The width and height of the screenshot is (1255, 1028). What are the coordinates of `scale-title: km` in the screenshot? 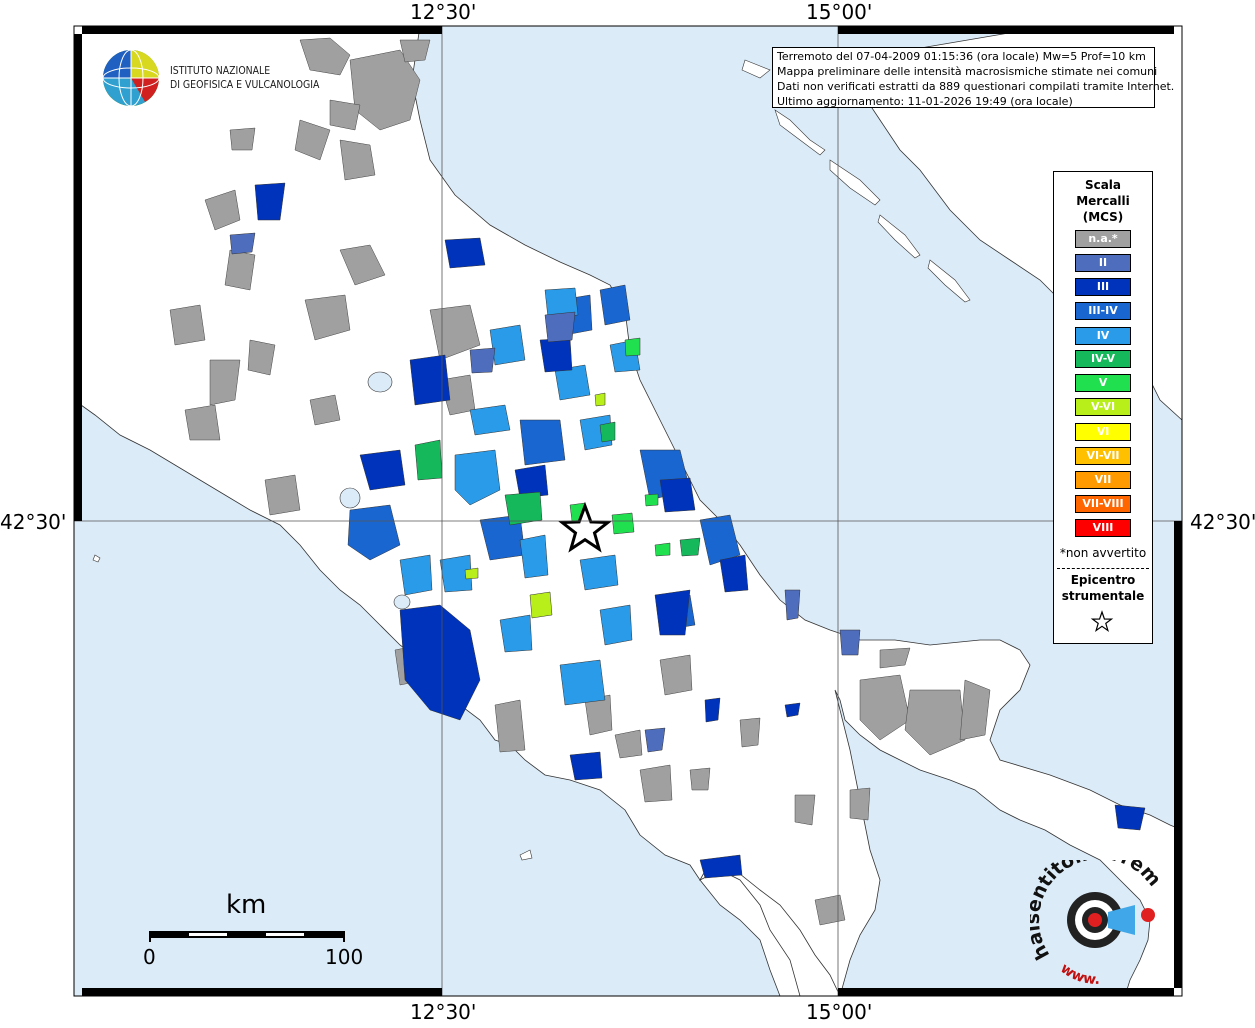 It's located at (246, 905).